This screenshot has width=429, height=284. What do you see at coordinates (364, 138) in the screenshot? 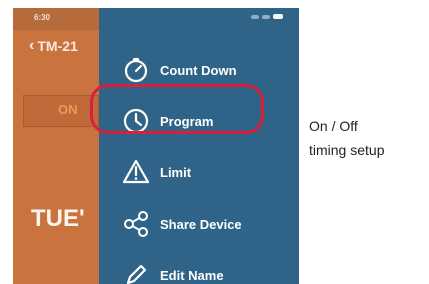
I see `annotation-callout: On / Off timing setup` at bounding box center [364, 138].